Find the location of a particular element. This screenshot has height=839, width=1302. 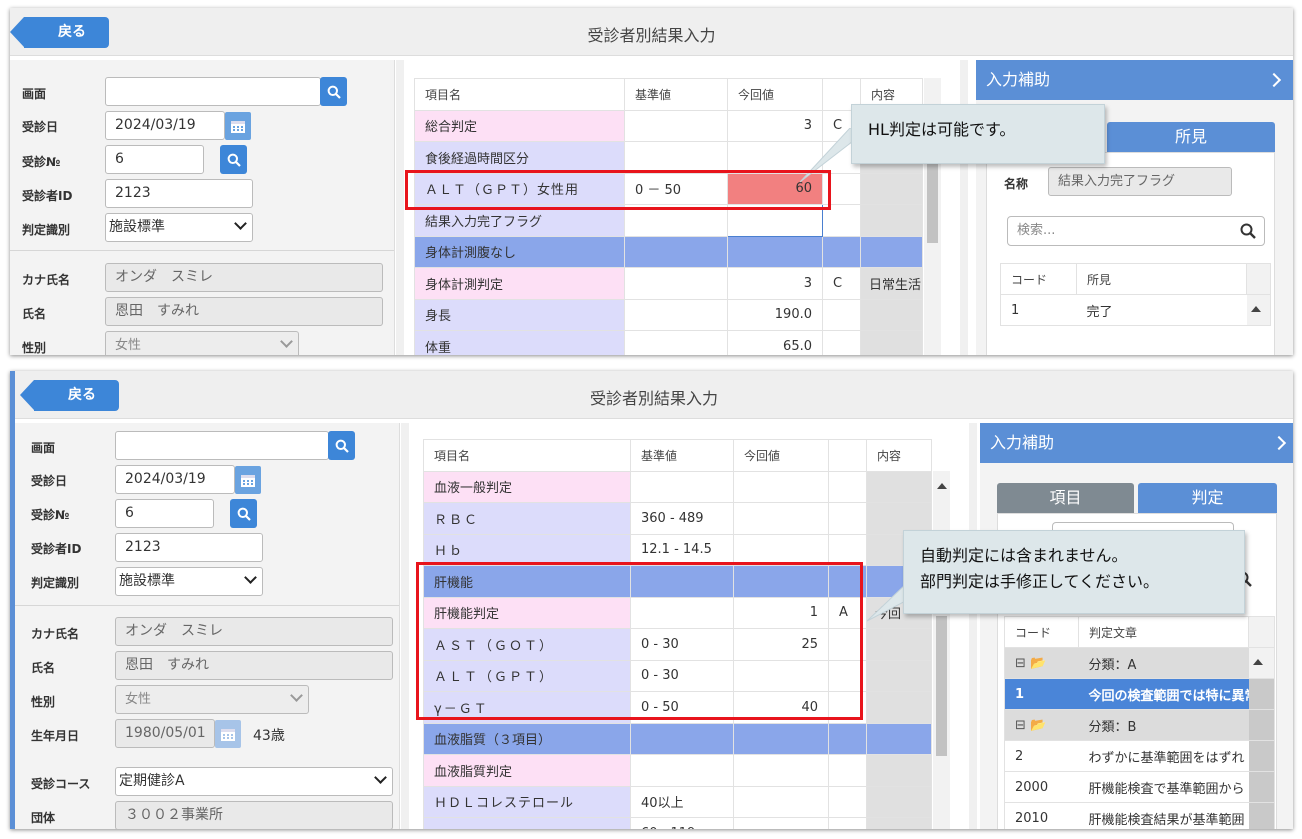

grid-header: コード 判定文章 is located at coordinates (1139, 632).